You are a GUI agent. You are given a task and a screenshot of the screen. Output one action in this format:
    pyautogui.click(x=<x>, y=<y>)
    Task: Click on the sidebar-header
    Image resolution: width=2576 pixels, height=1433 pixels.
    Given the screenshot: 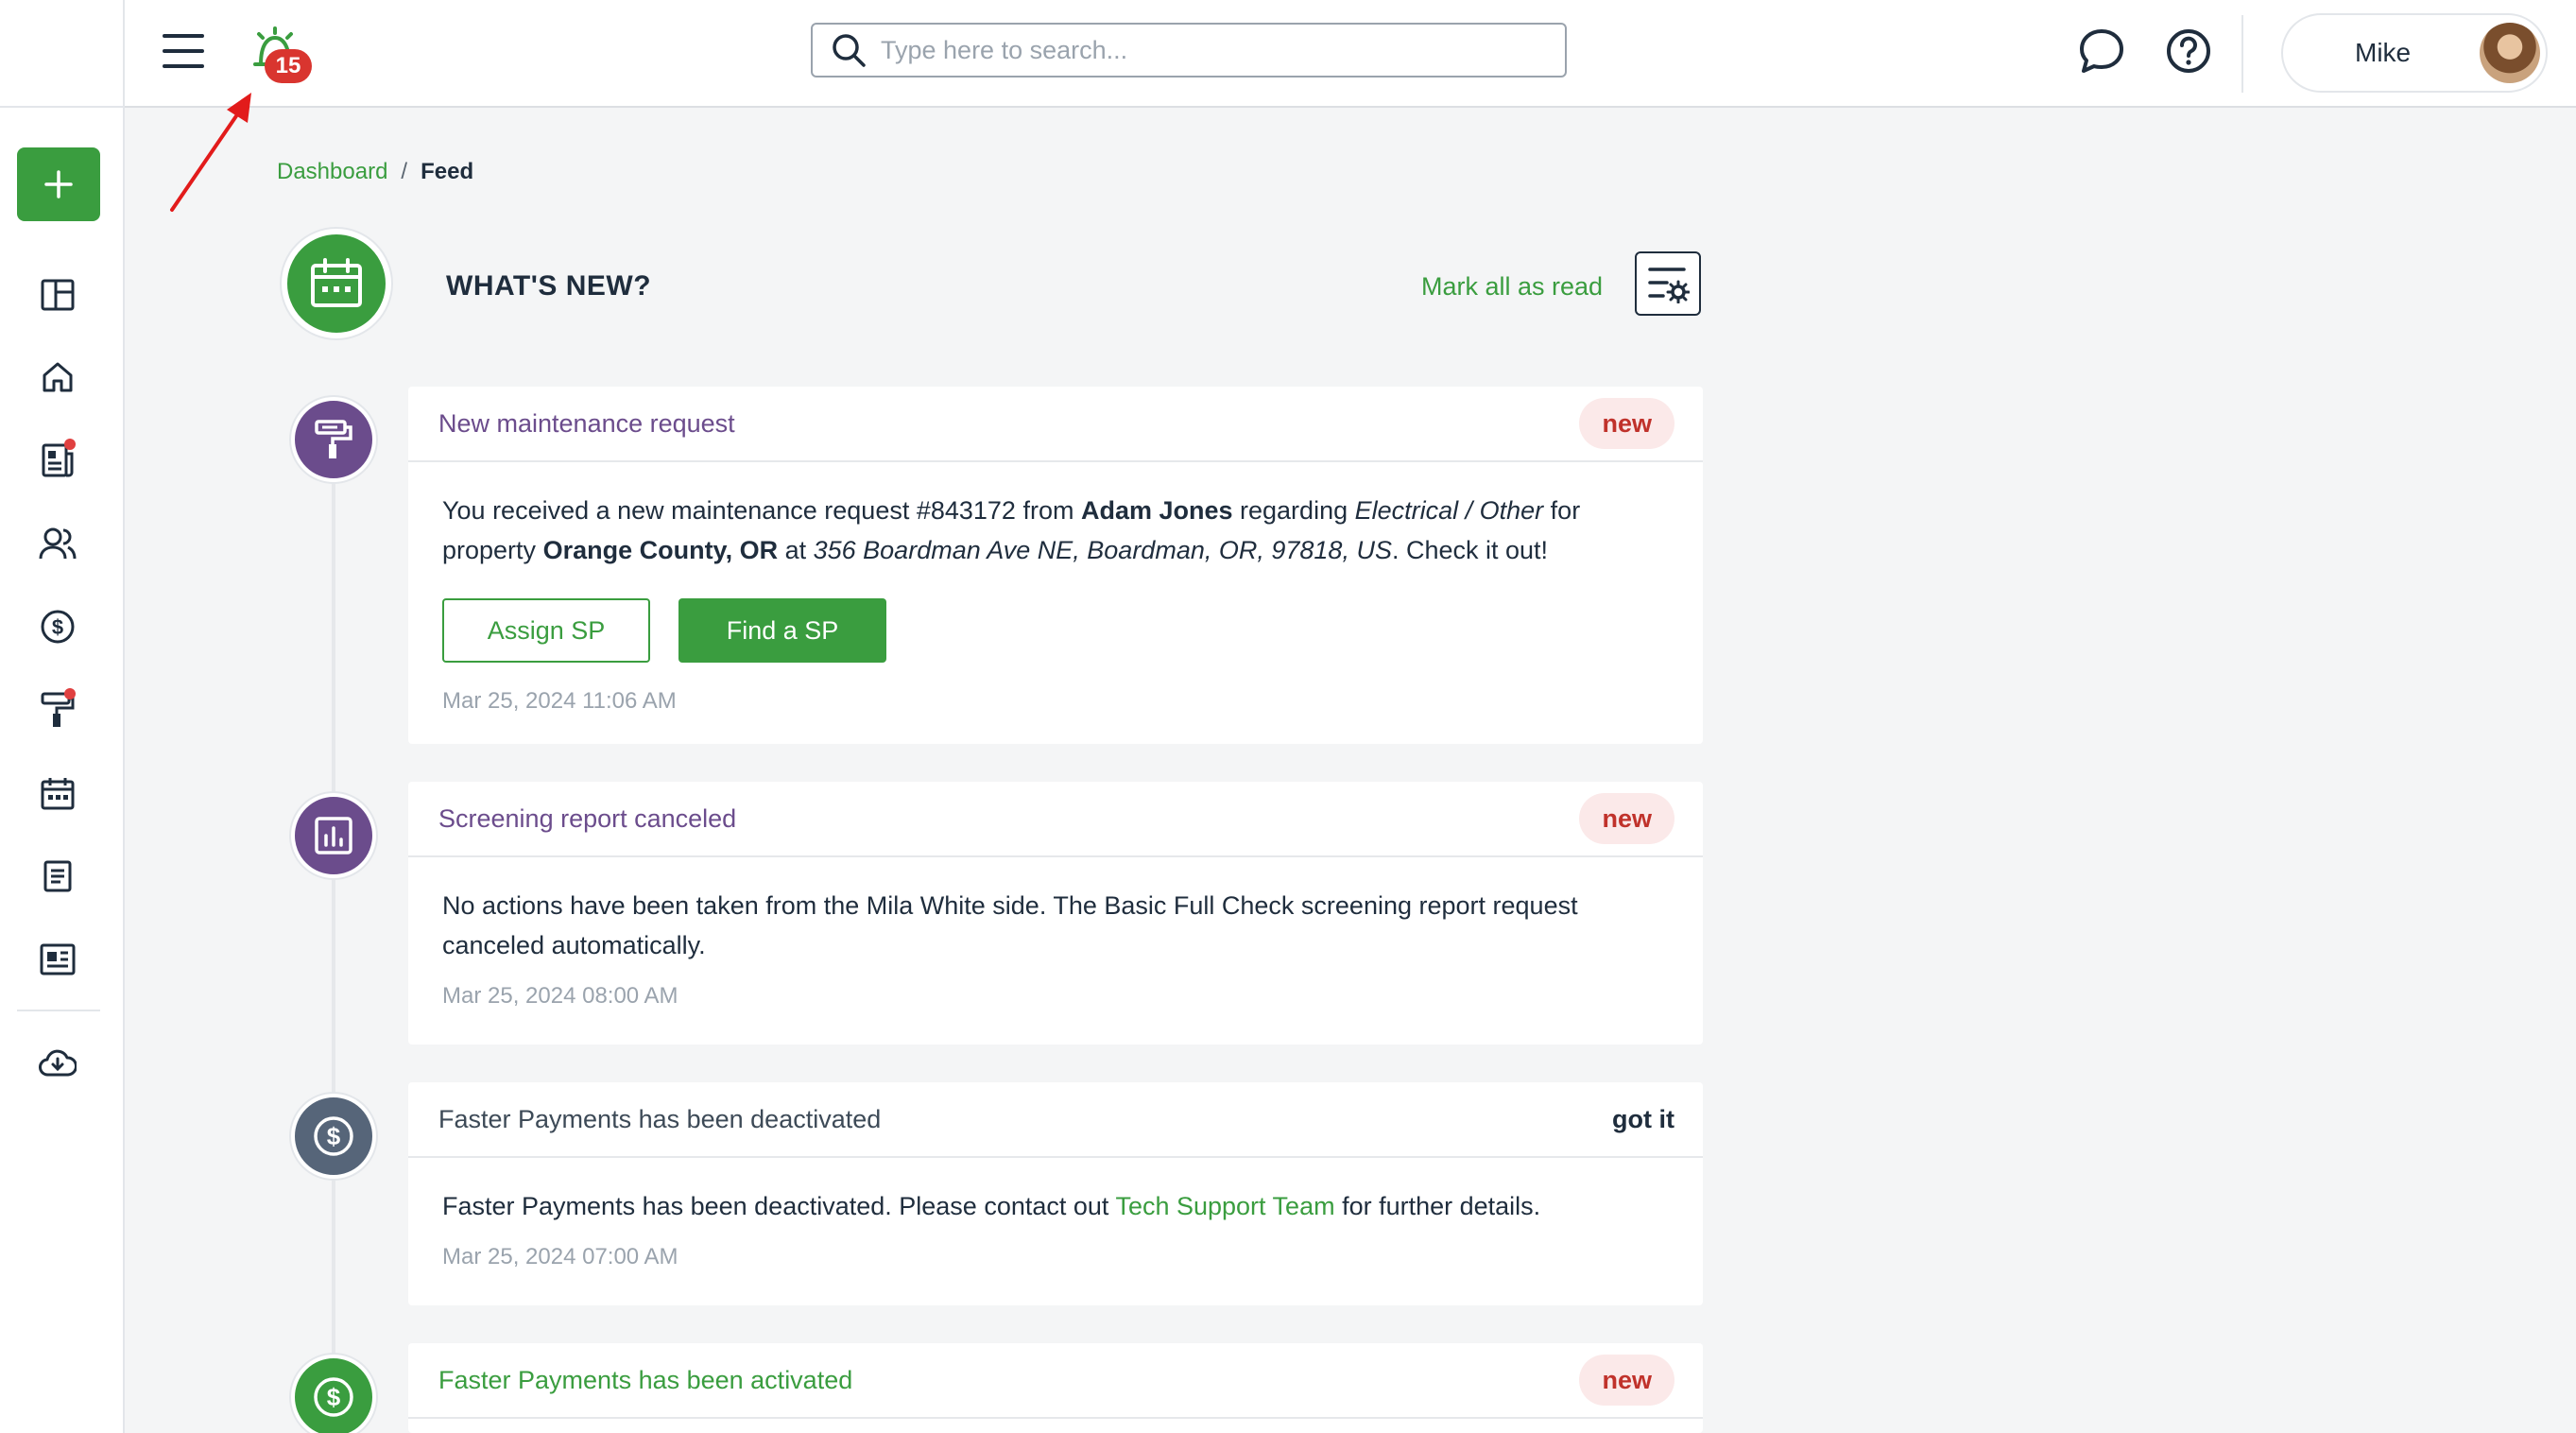 What is the action you would take?
    pyautogui.click(x=61, y=54)
    